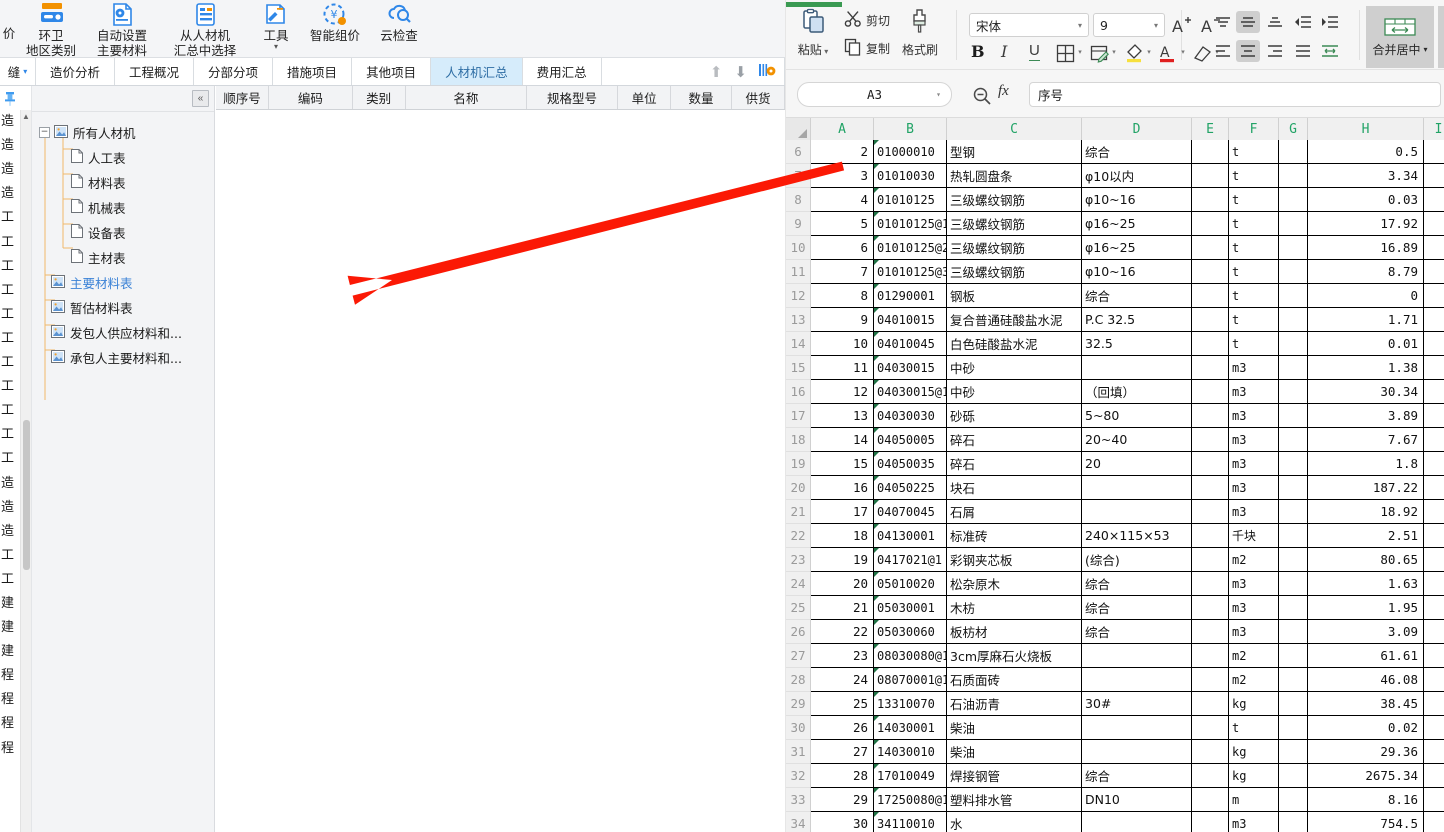 This screenshot has height=832, width=1444. What do you see at coordinates (1114, 52) in the screenshot?
I see `cell-style-dropdown-caret-icon: ▾` at bounding box center [1114, 52].